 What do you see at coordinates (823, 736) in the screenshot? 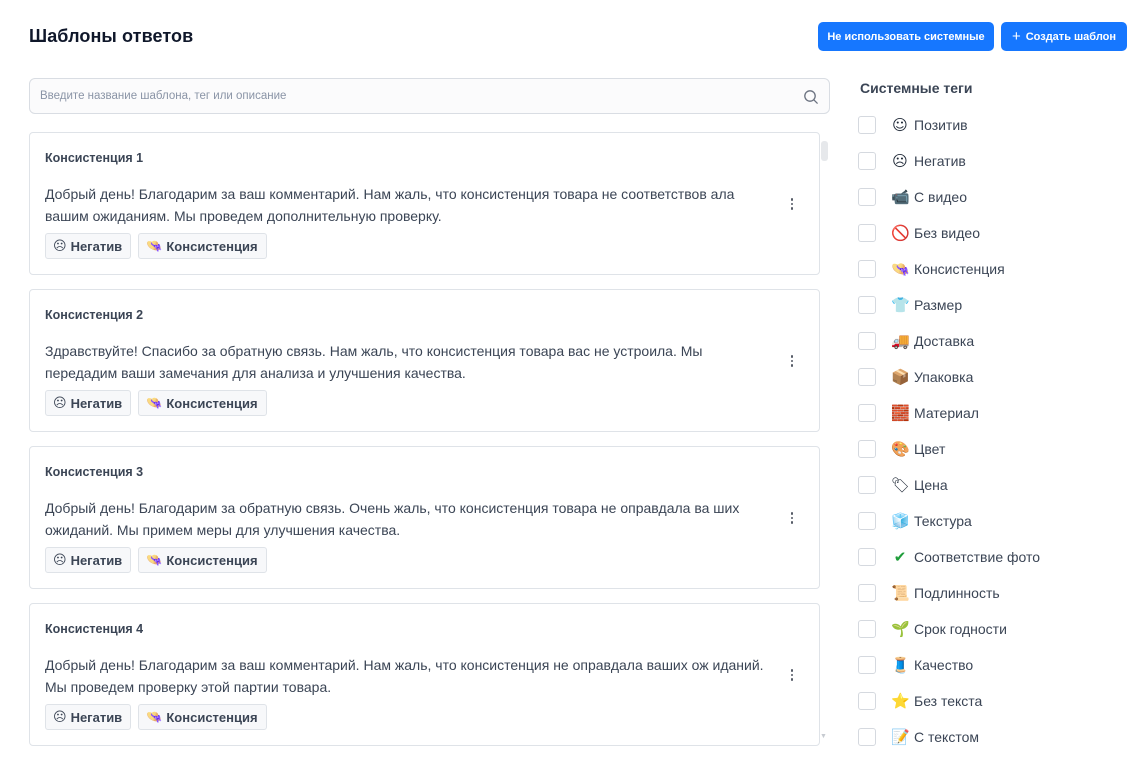
I see `scroll-down-icon: ▼` at bounding box center [823, 736].